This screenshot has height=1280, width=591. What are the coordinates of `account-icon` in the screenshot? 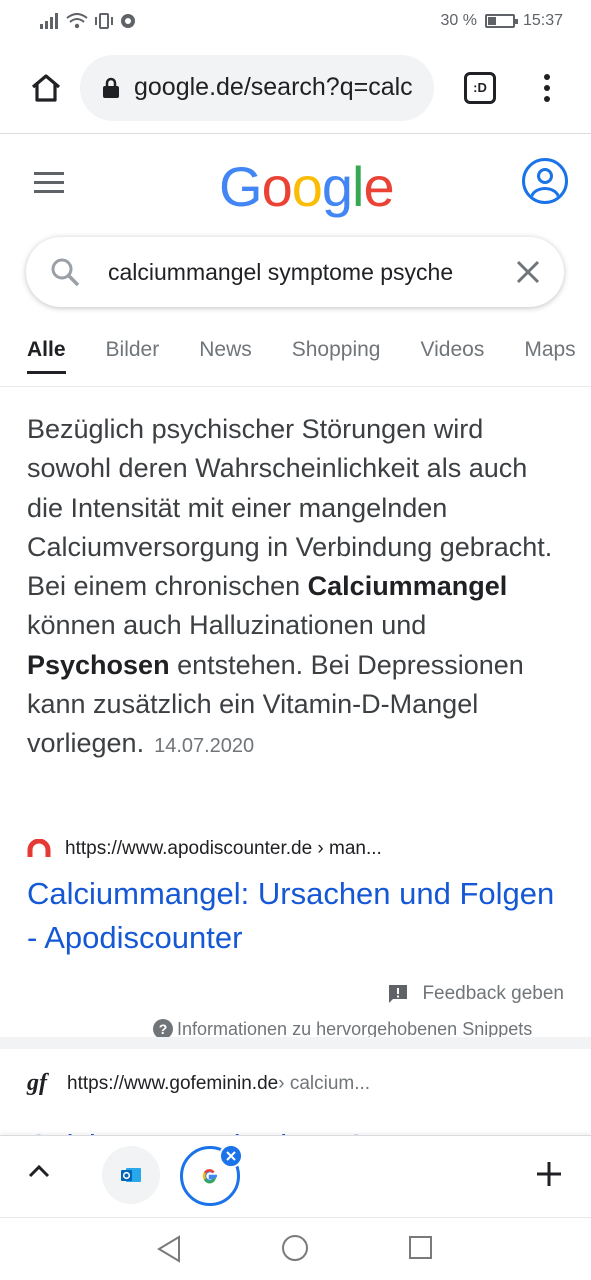 It's located at (545, 181).